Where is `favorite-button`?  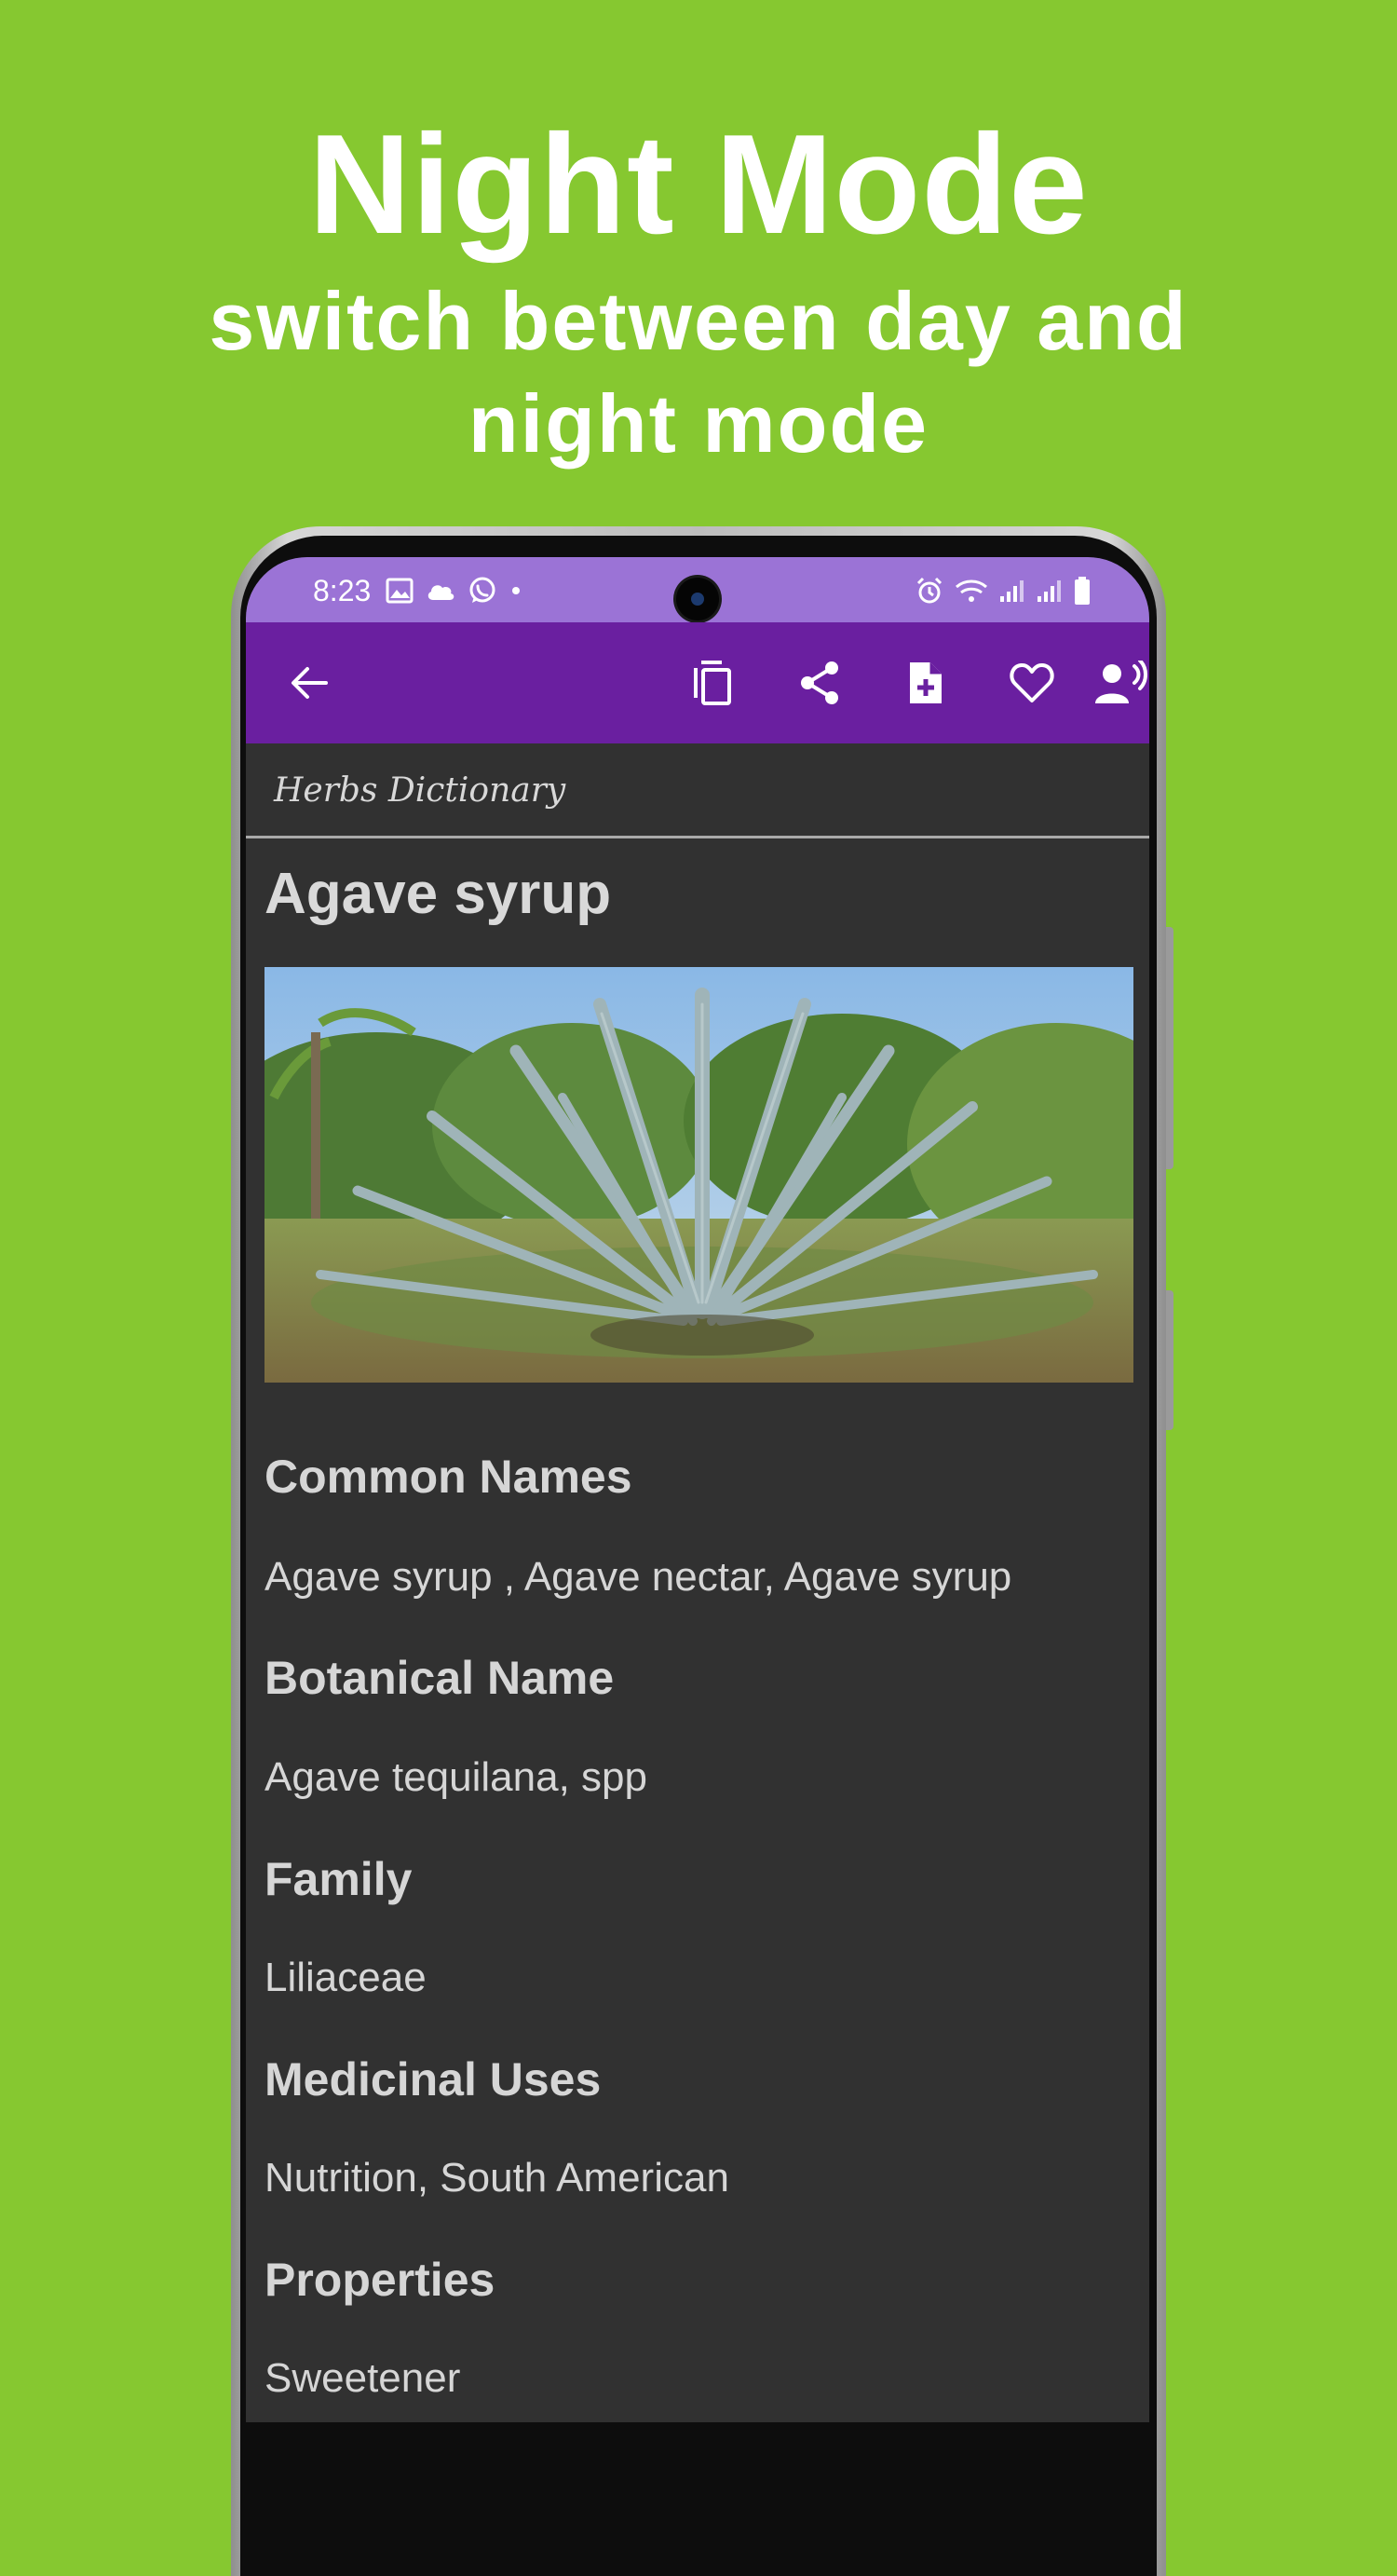 favorite-button is located at coordinates (1032, 683).